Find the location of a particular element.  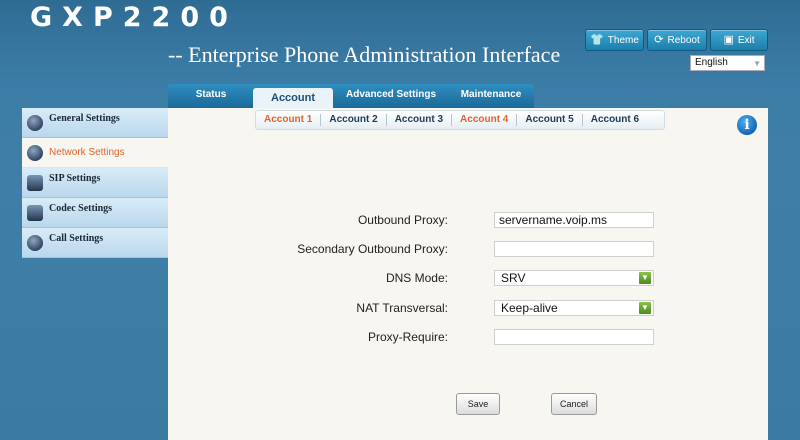

save-button: Save is located at coordinates (478, 404).